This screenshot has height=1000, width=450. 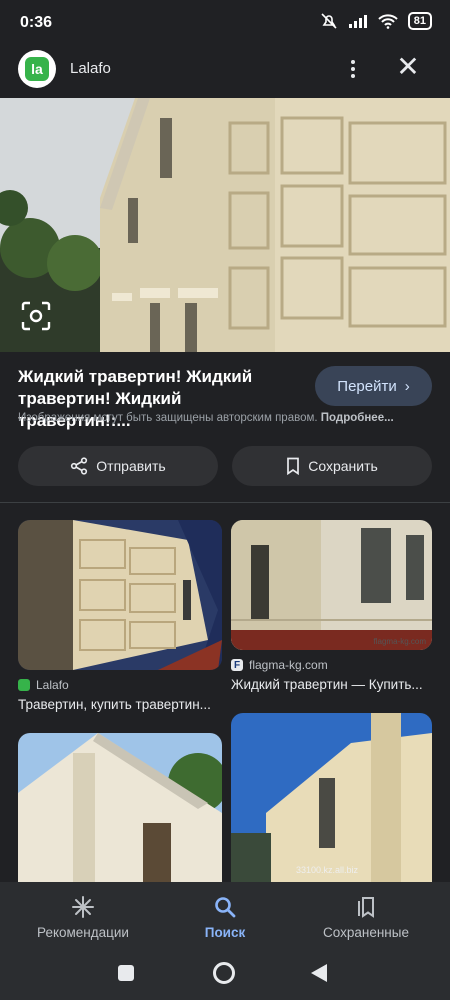 What do you see at coordinates (288, 665) in the screenshot?
I see `related-source-2-label: flagma-kg.com` at bounding box center [288, 665].